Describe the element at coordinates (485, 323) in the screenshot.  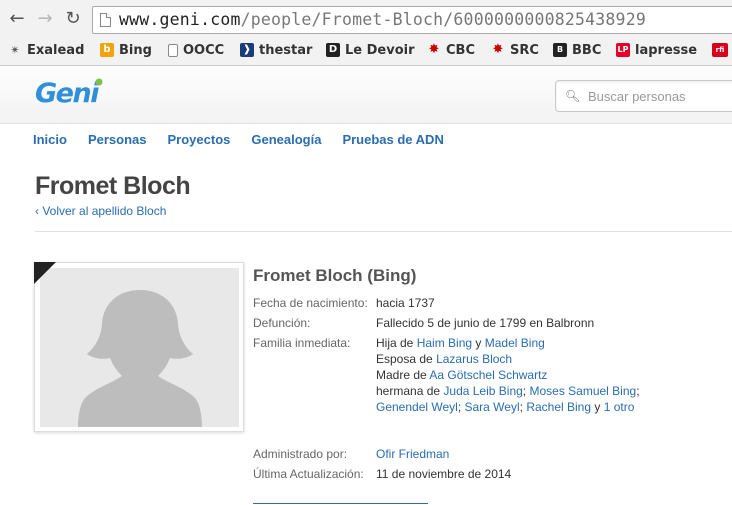
I see `death-value: Fallecido 5 de junio de 1799 en Balbronn` at that location.